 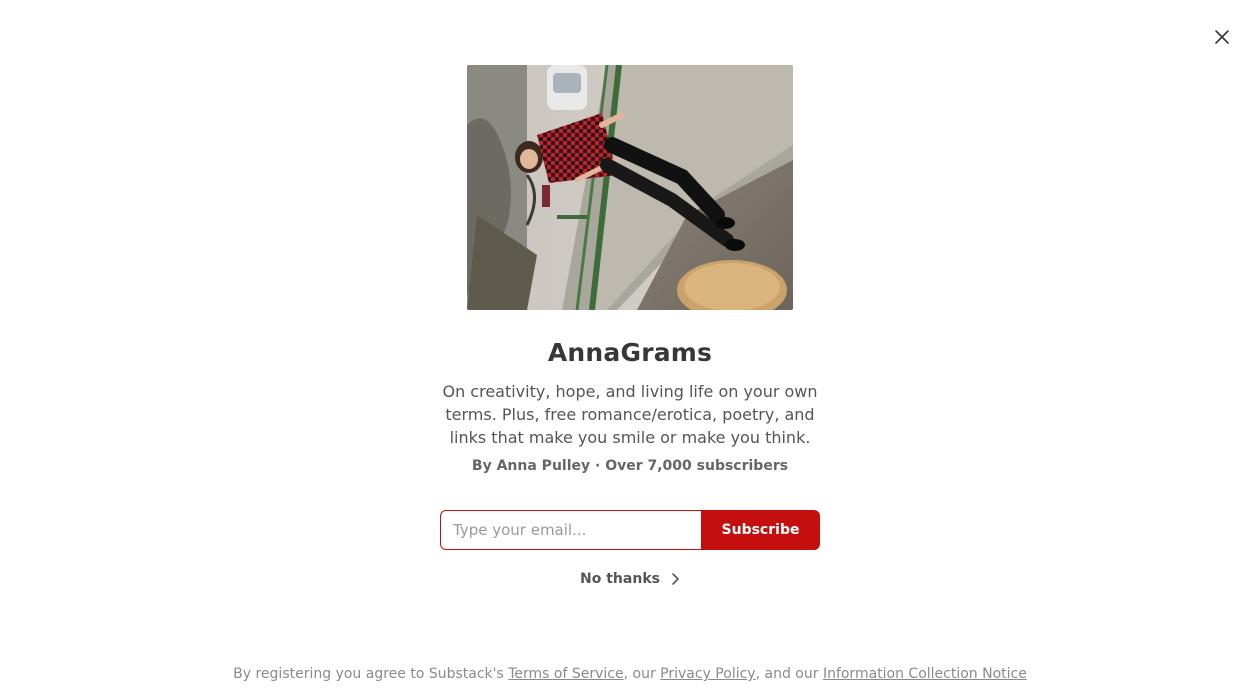 I want to click on email-input, so click(x=570, y=530).